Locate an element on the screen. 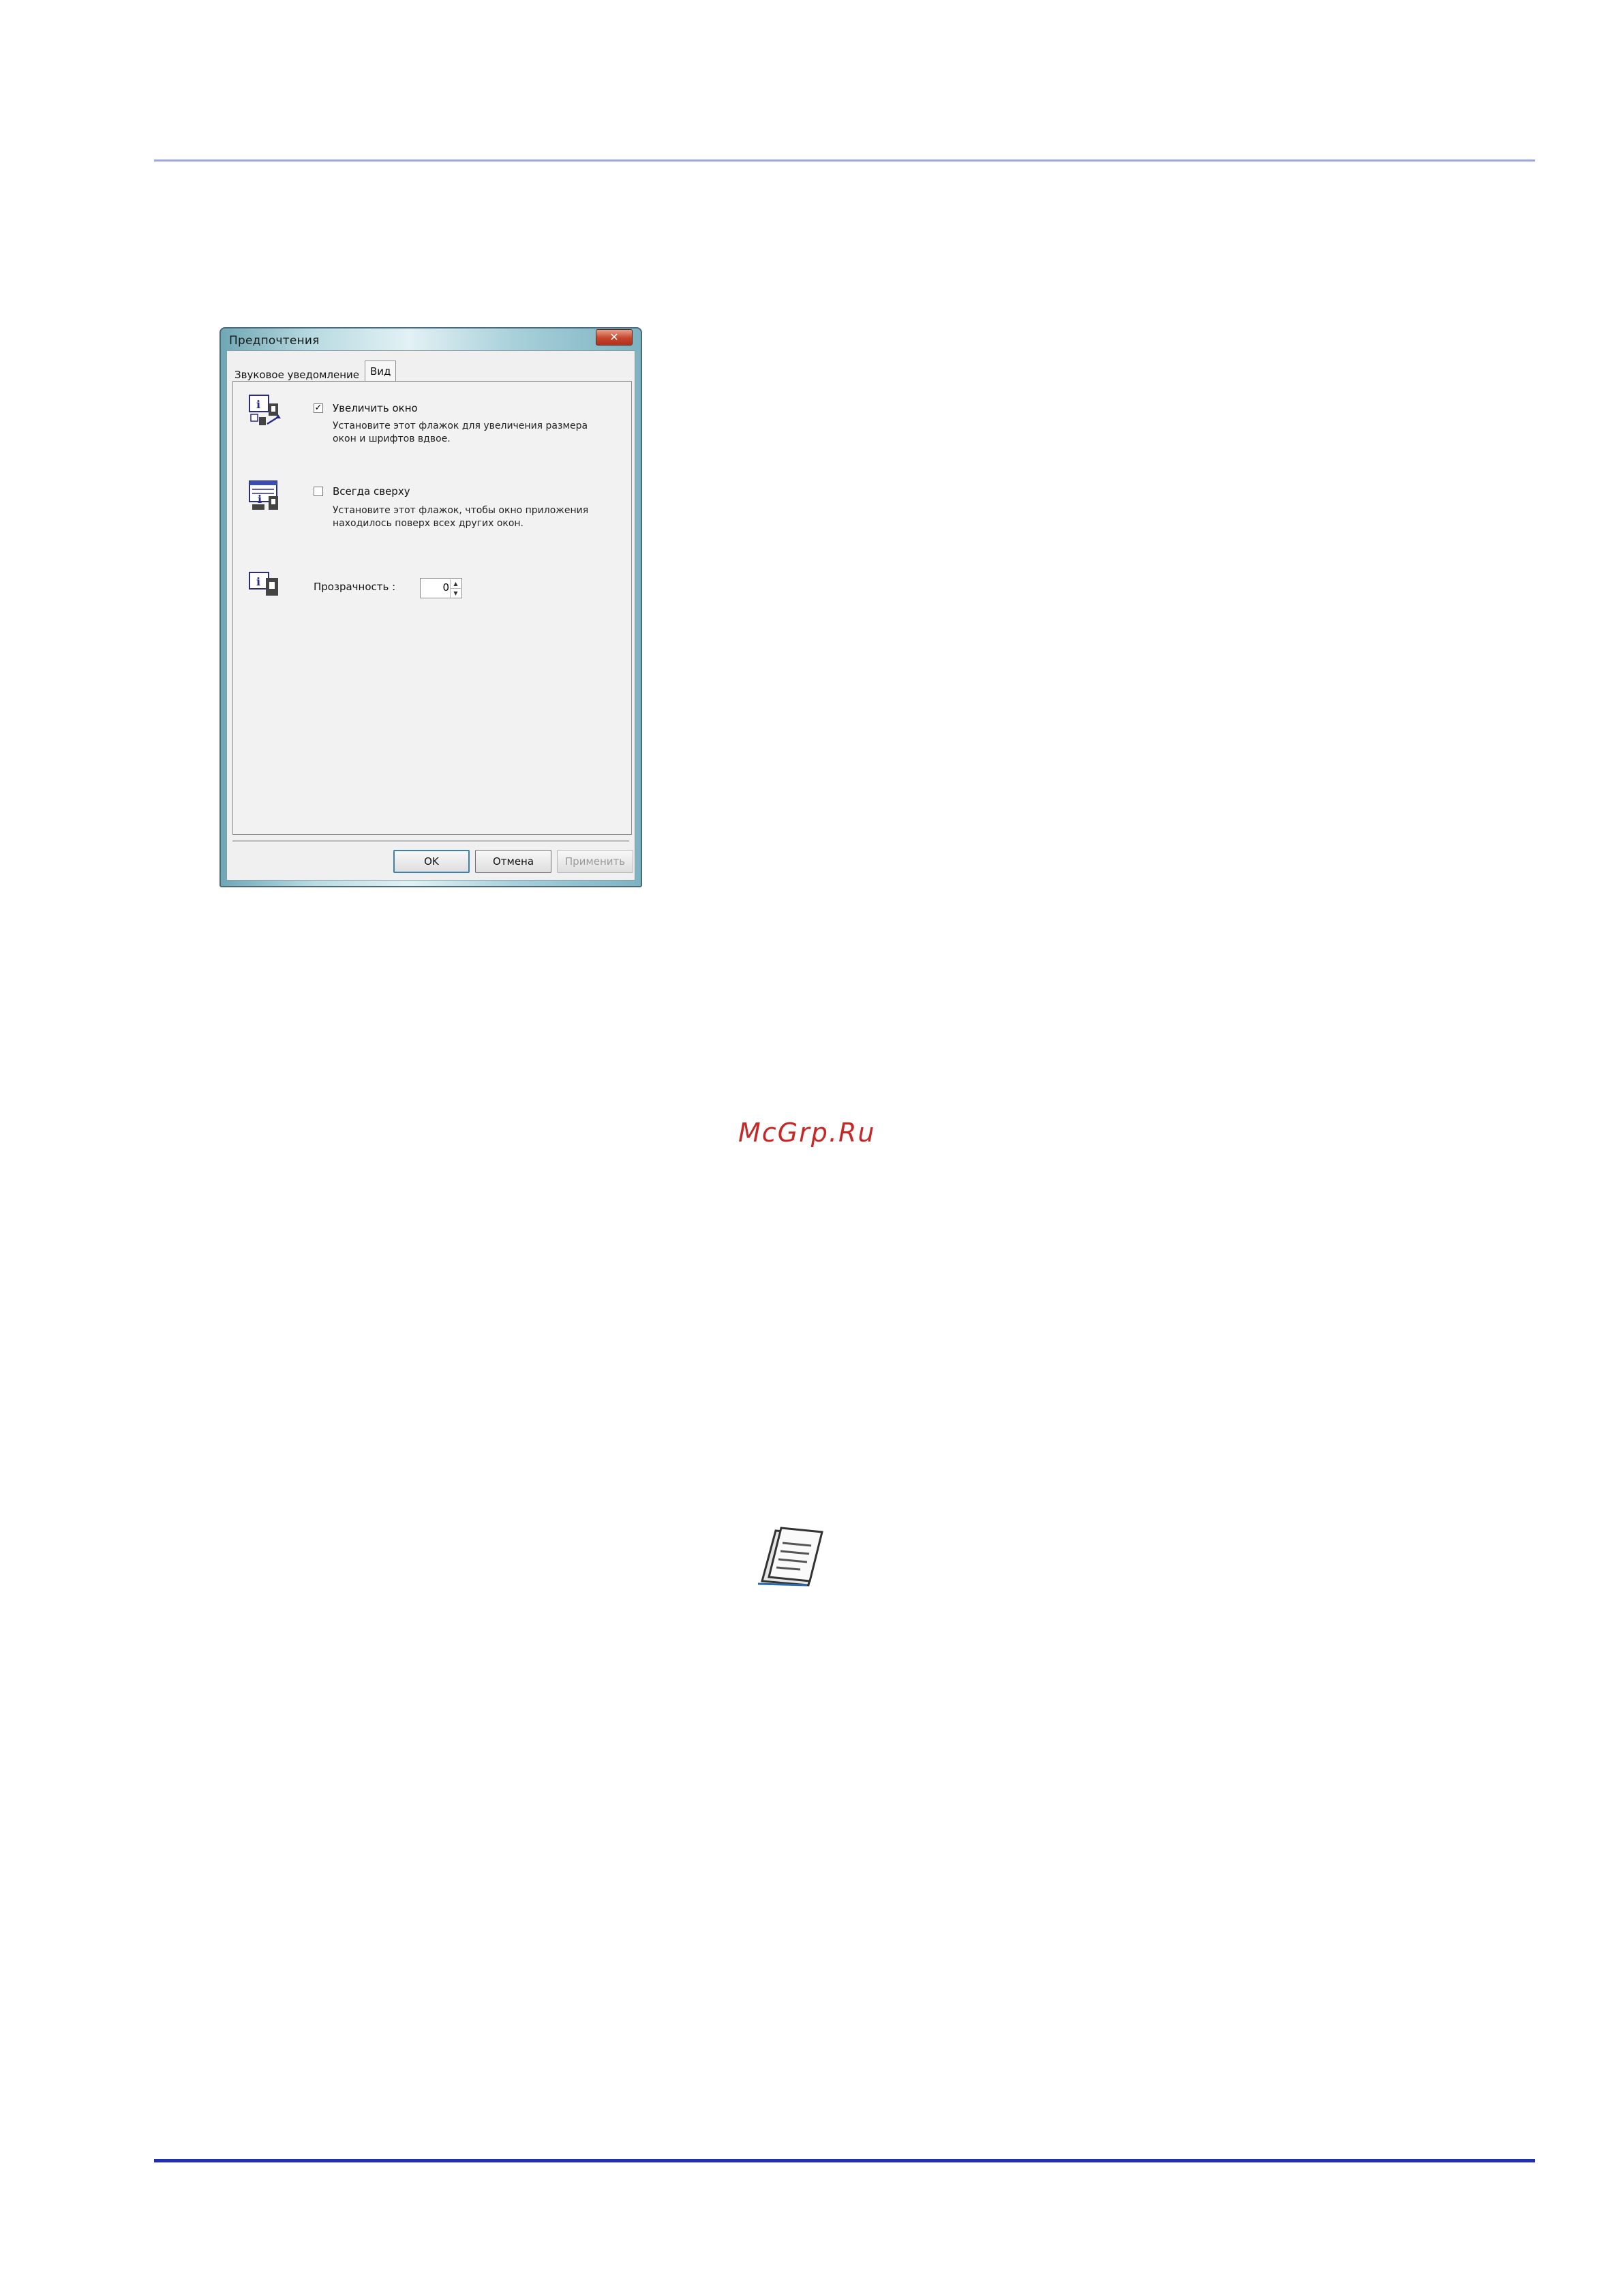 This screenshot has width=1623, height=2296. tab-label: Вид is located at coordinates (380, 371).